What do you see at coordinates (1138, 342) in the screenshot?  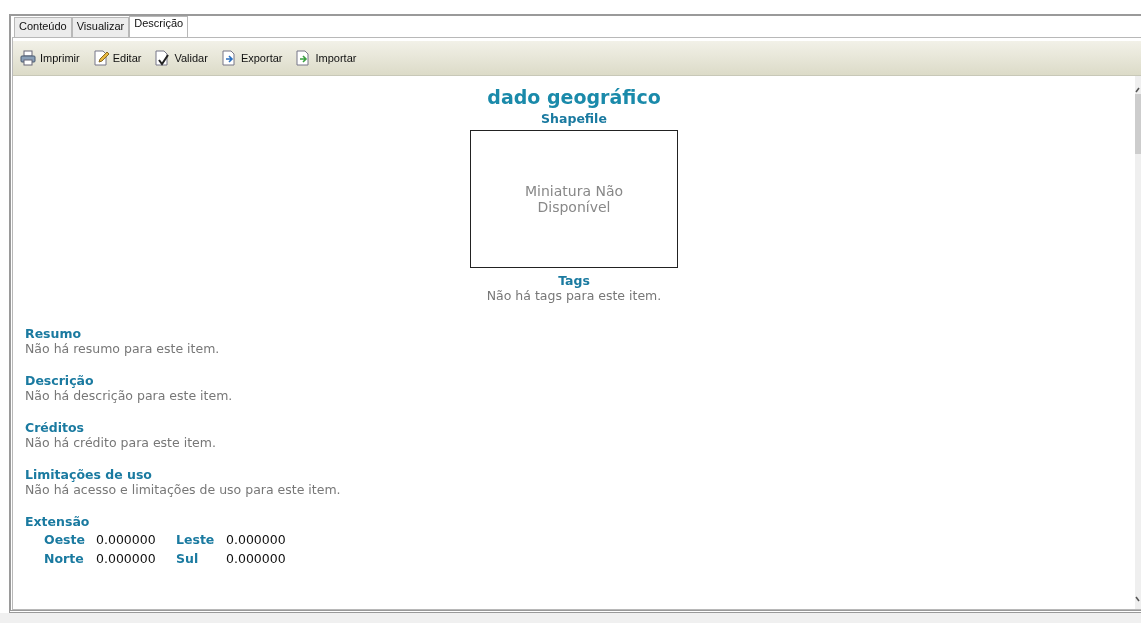 I see `vertical-scrollbar` at bounding box center [1138, 342].